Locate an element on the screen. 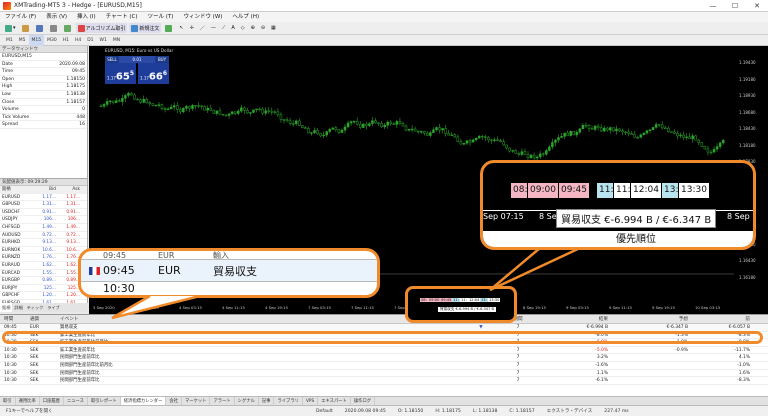 The height and width of the screenshot is (416, 768). zoom-priority-header: 優先順位 is located at coordinates (618, 239).